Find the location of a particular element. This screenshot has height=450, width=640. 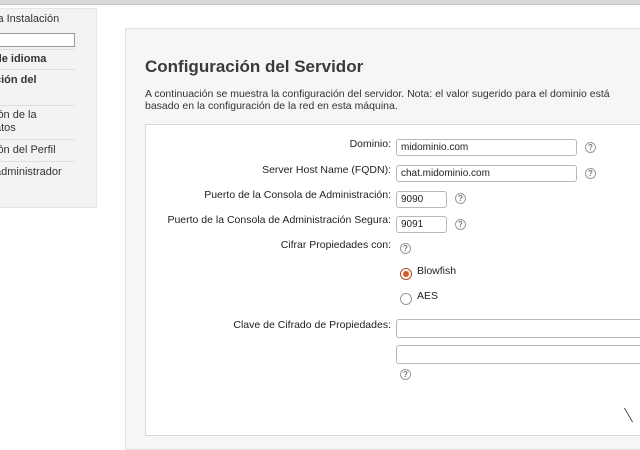

aes-label: AES is located at coordinates (428, 296).